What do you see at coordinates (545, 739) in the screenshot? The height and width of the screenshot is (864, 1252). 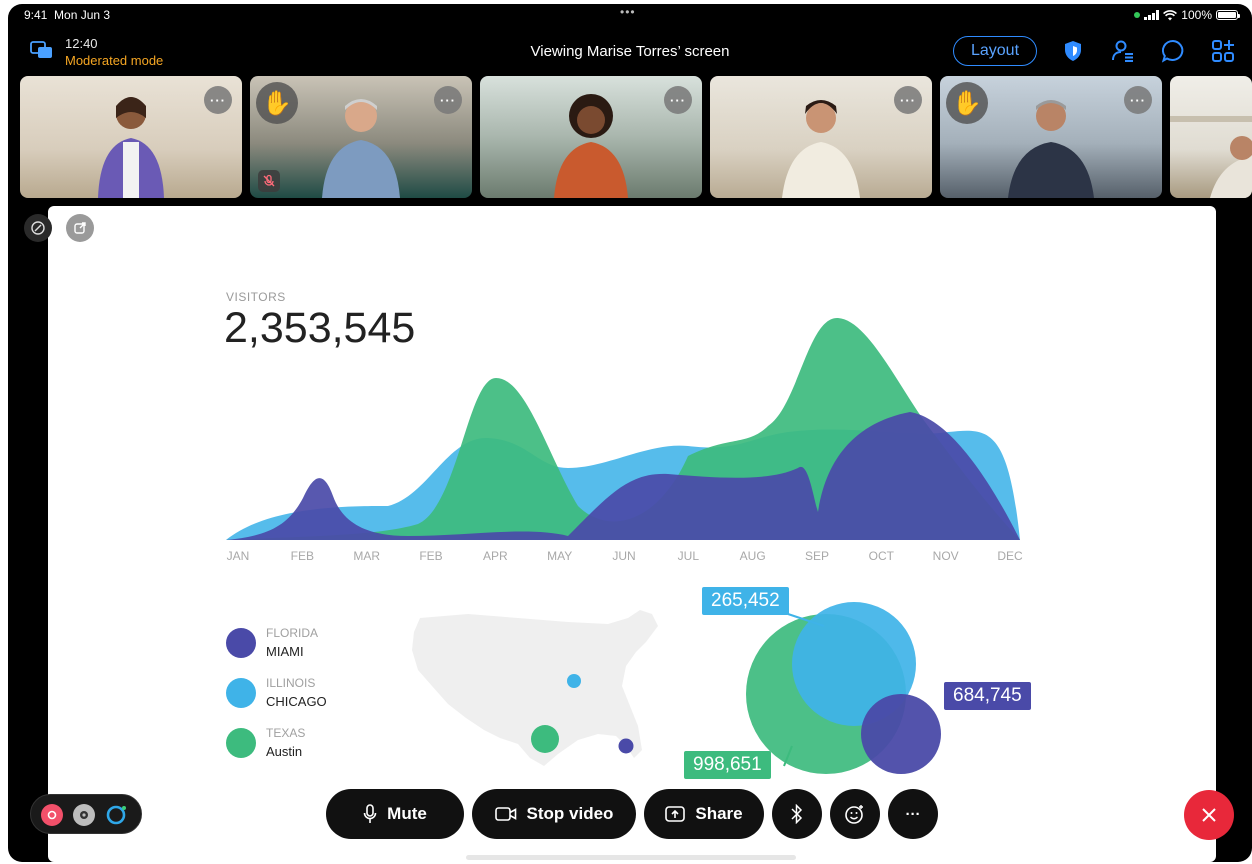 I see `map-marker-austin` at bounding box center [545, 739].